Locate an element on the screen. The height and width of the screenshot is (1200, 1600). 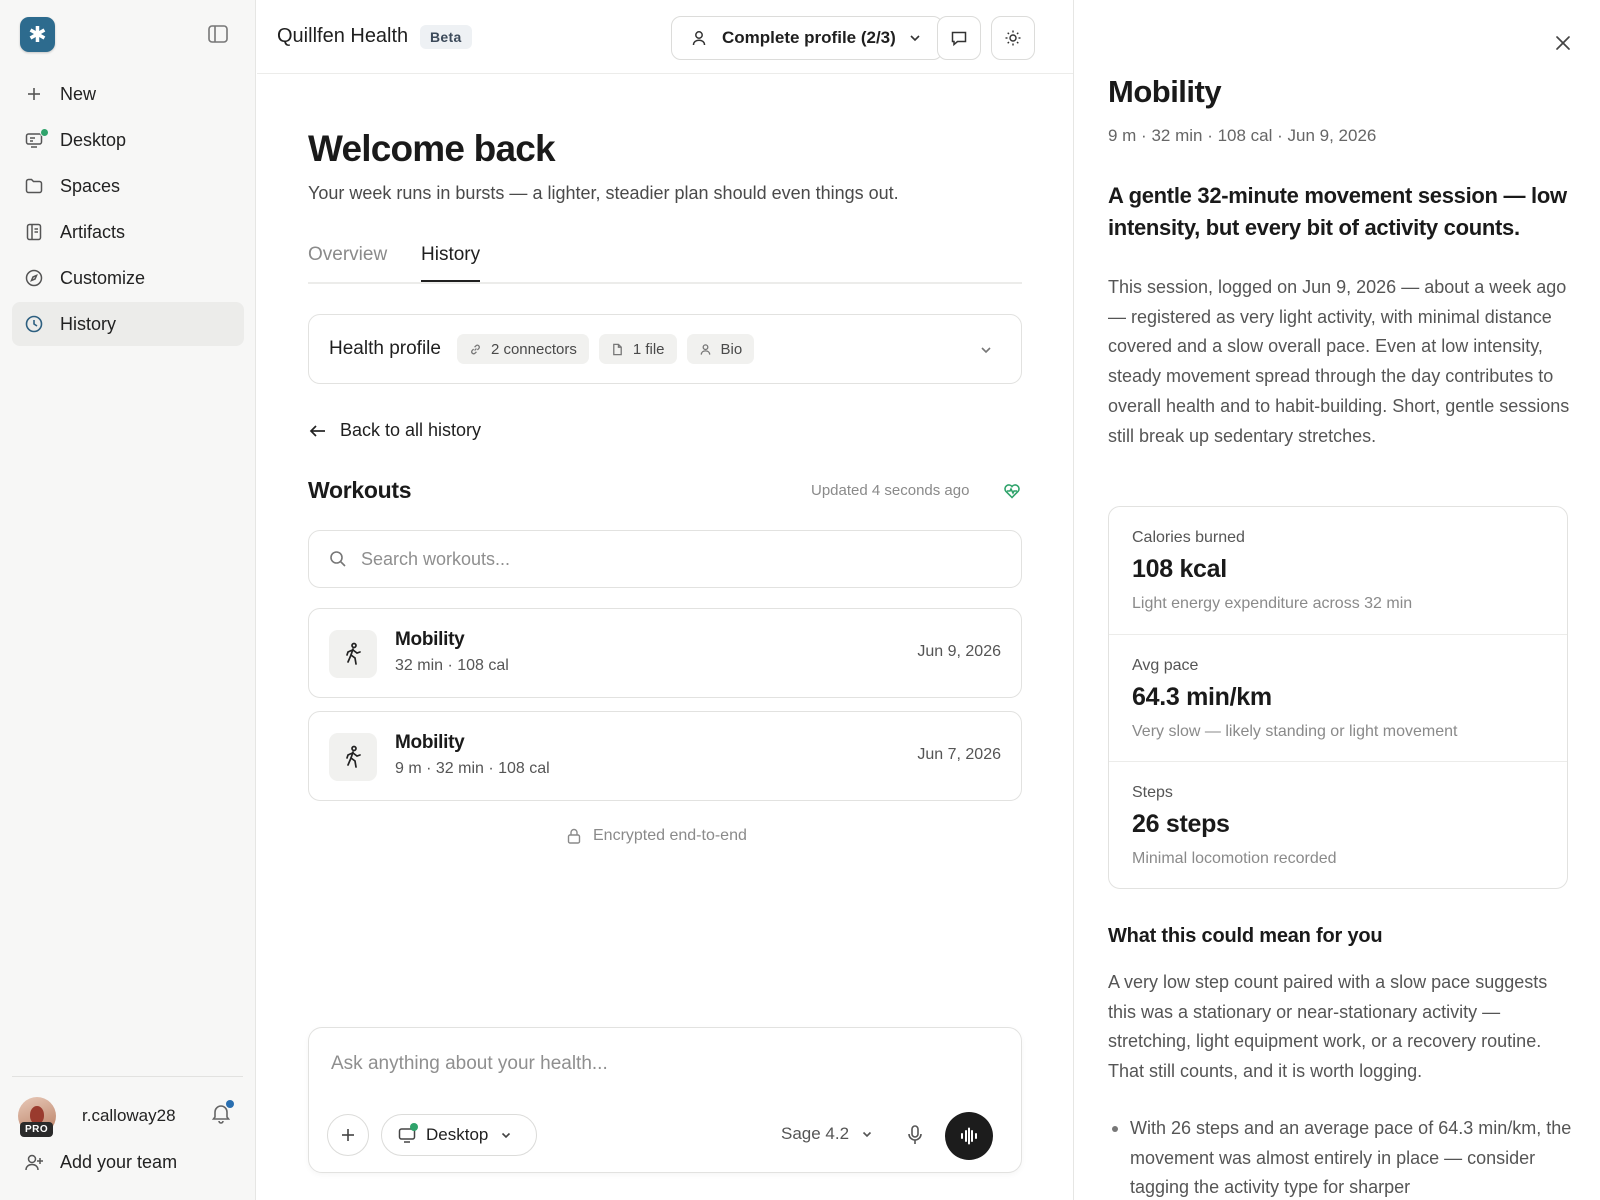
health-profile-card: Health profile 2 connectors 1 file Bio is located at coordinates (665, 349).